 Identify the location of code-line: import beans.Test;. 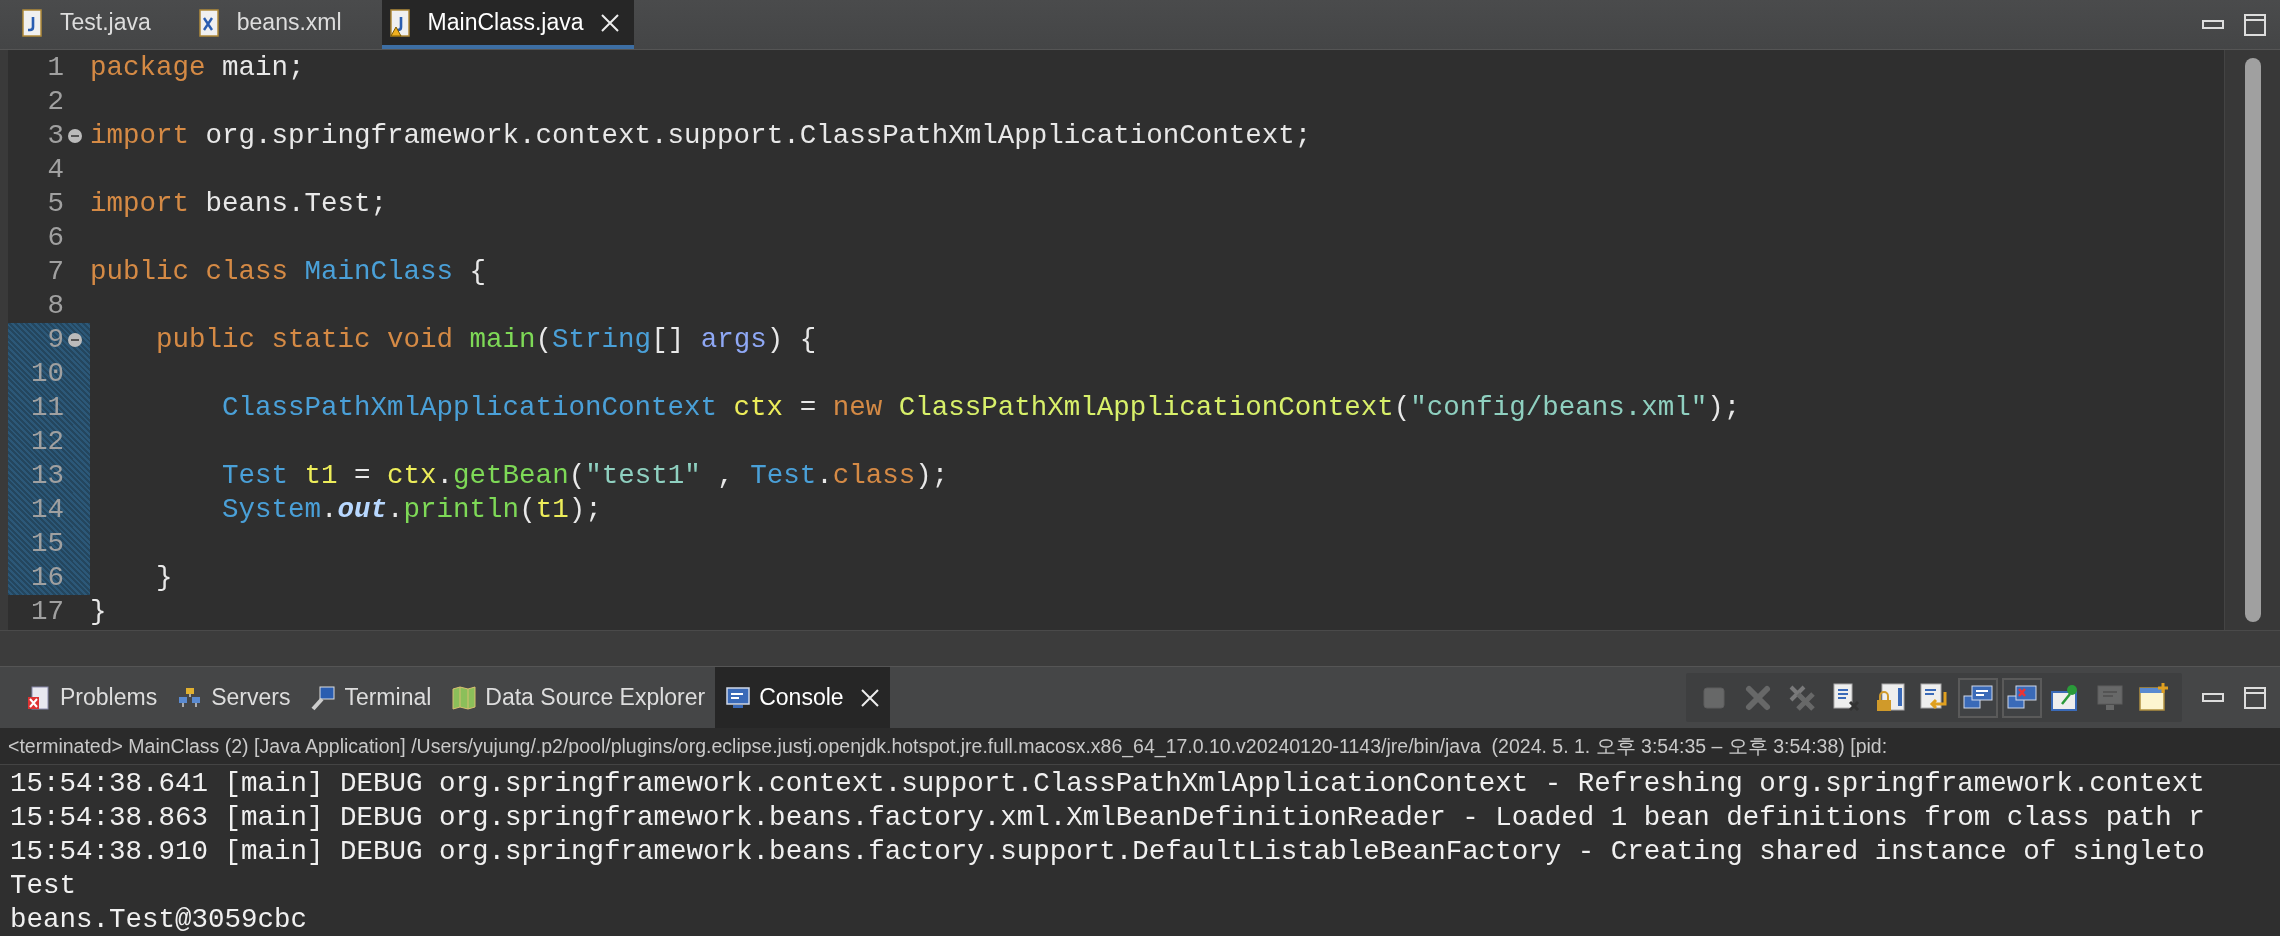
(239, 204).